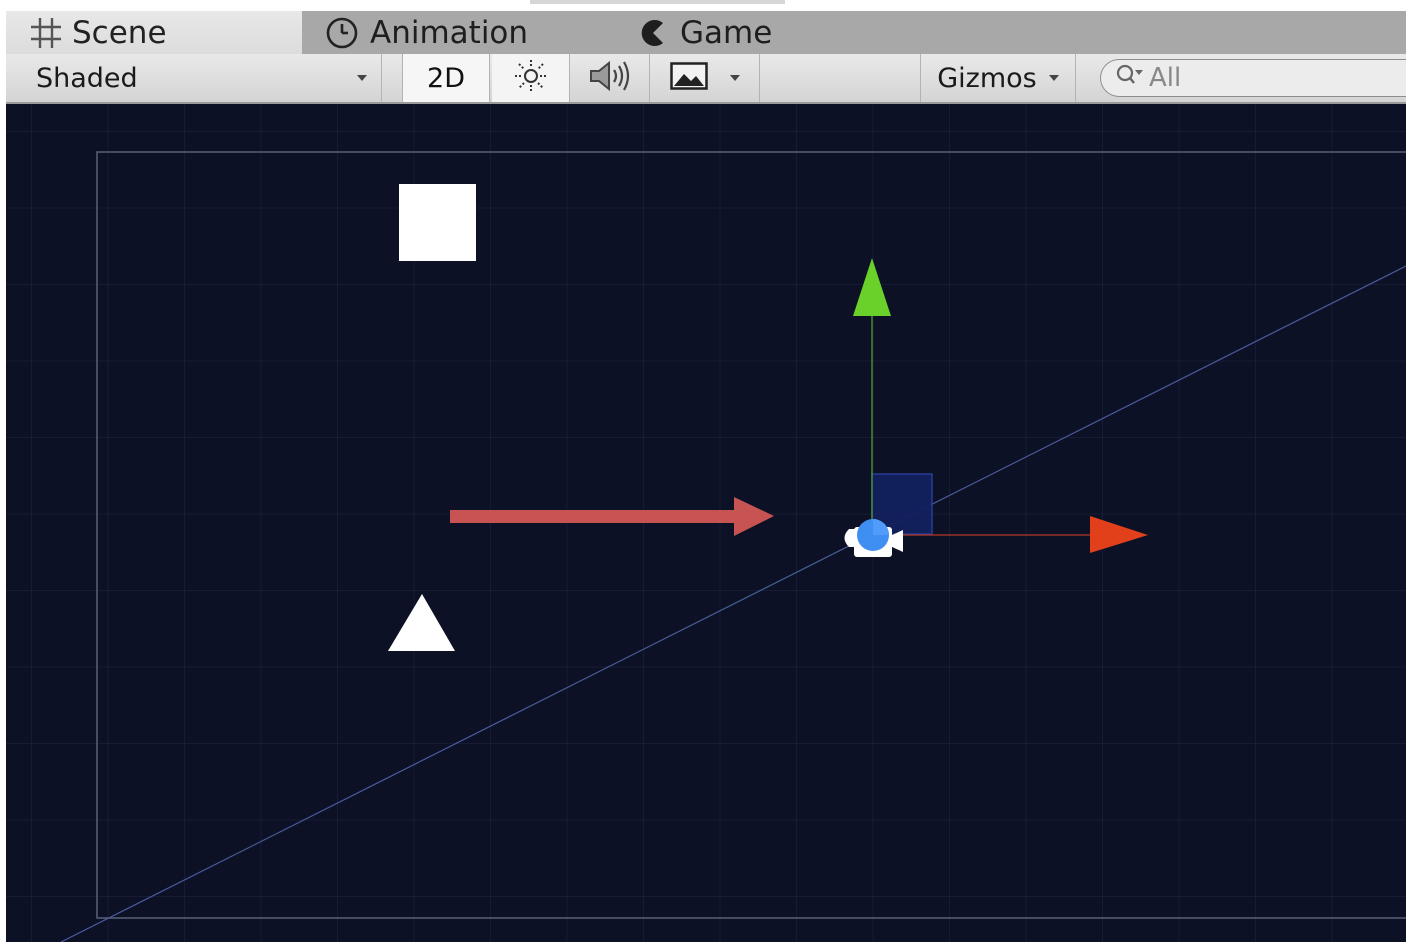  What do you see at coordinates (119, 32) in the screenshot?
I see `tab-scene-label: Scene` at bounding box center [119, 32].